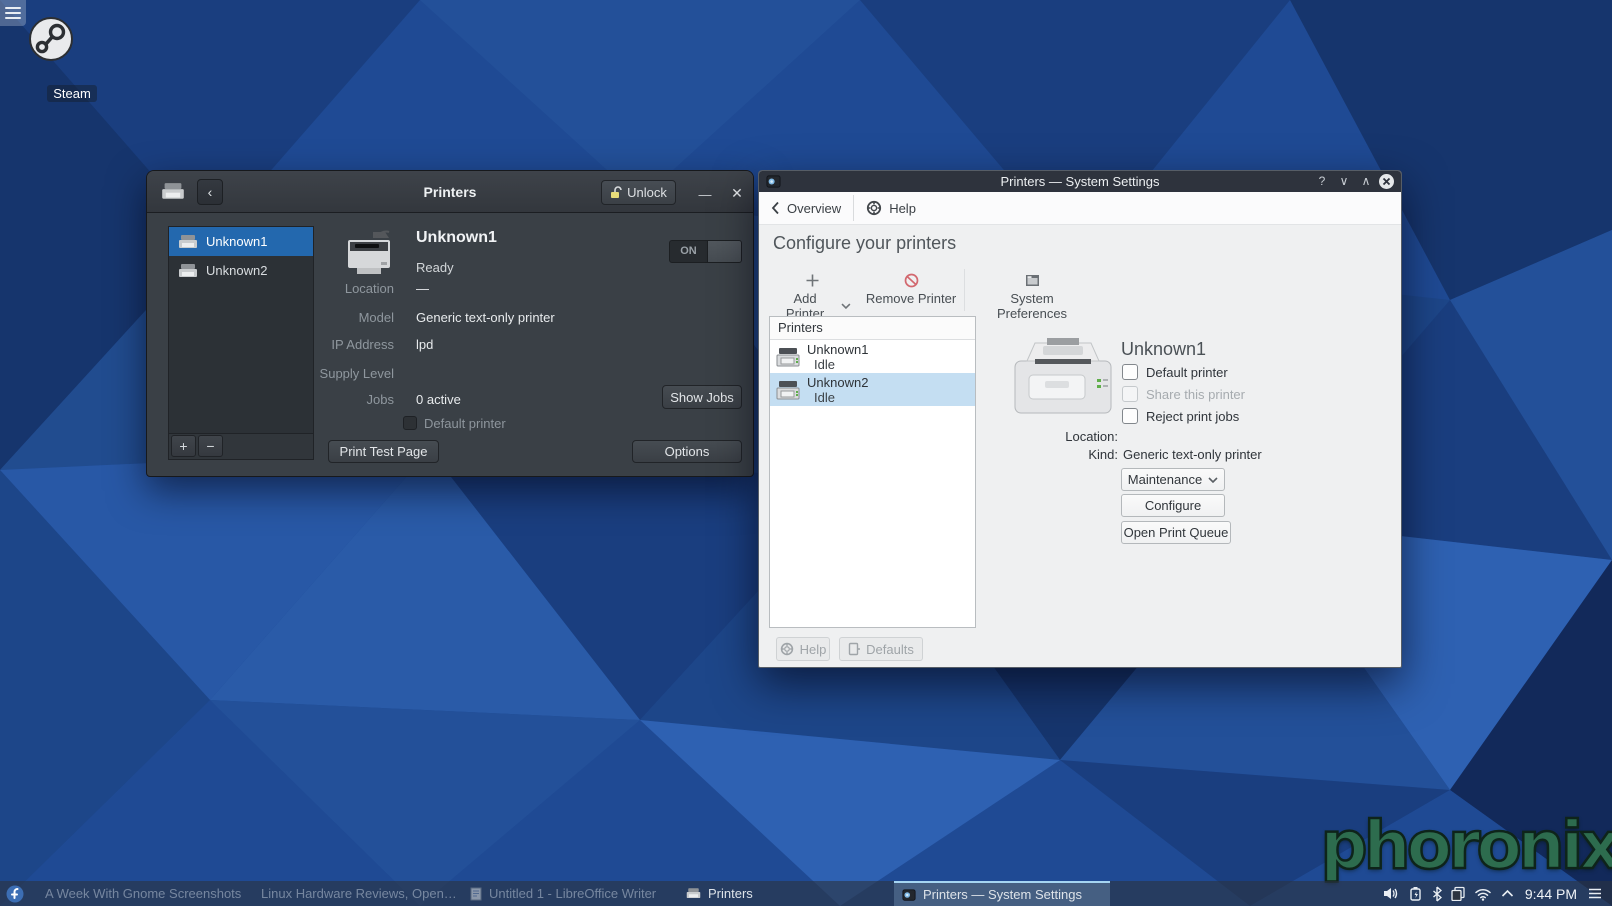 The height and width of the screenshot is (906, 1612). I want to click on chevron-down-icon, so click(1213, 479).